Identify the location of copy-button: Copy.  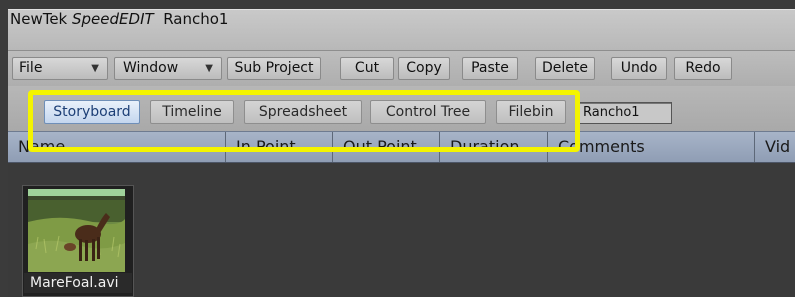
(424, 68).